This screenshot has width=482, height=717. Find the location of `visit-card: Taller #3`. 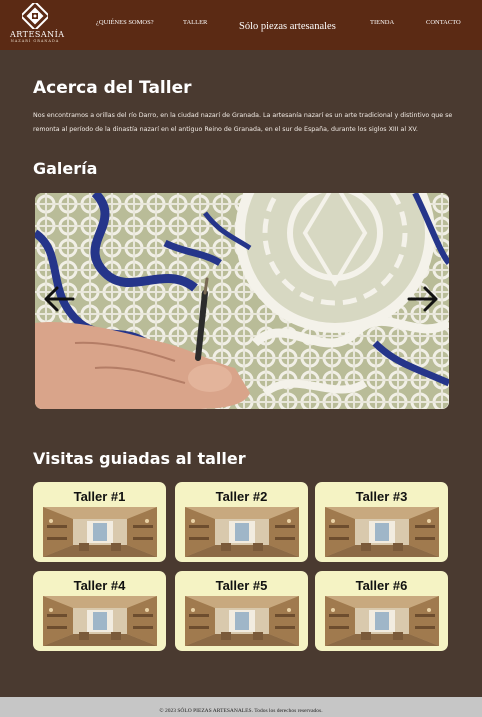

visit-card: Taller #3 is located at coordinates (381, 522).